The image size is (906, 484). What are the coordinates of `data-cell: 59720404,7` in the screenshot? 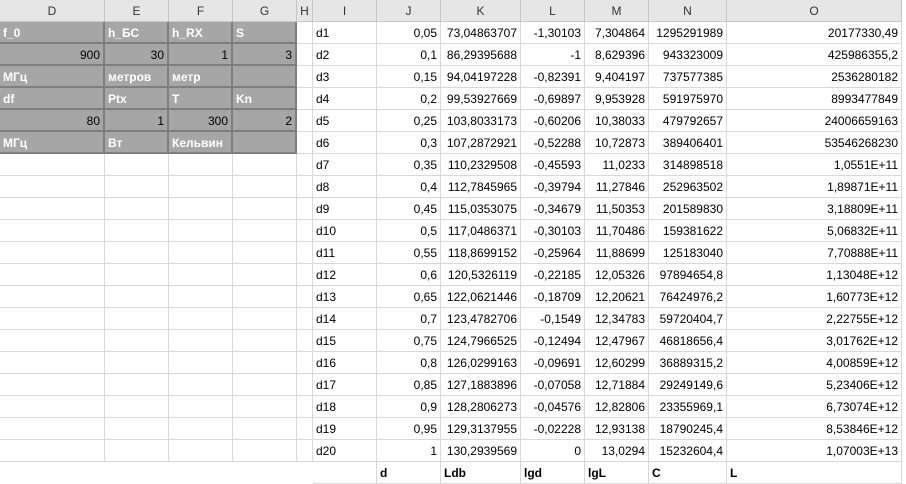 It's located at (688, 319).